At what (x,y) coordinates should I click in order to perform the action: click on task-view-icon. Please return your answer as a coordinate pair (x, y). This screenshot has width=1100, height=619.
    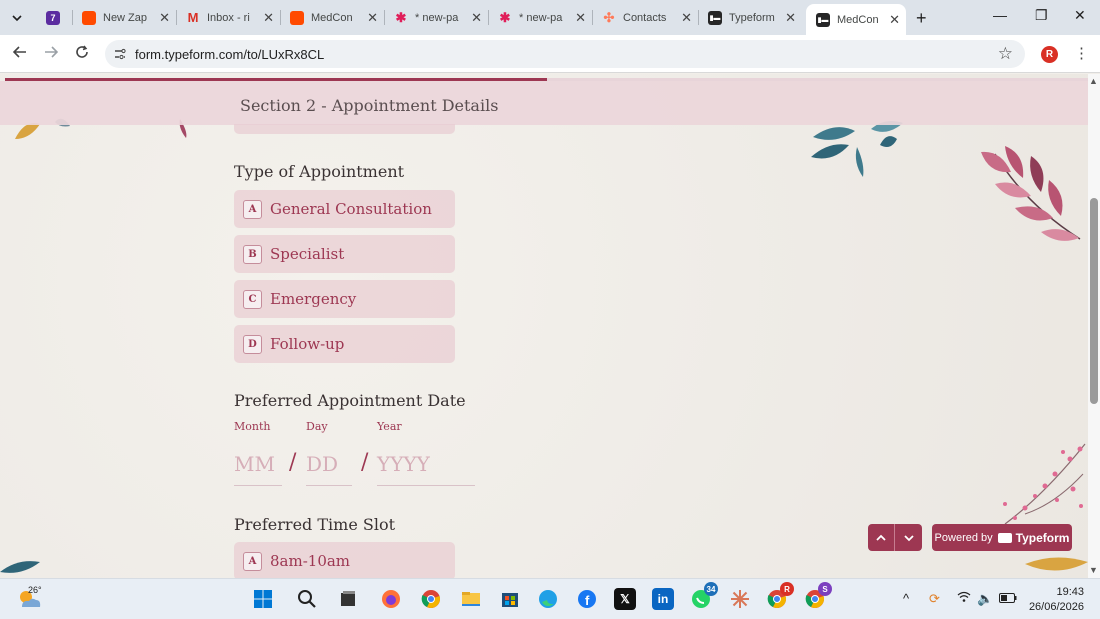
    Looking at the image, I should click on (348, 599).